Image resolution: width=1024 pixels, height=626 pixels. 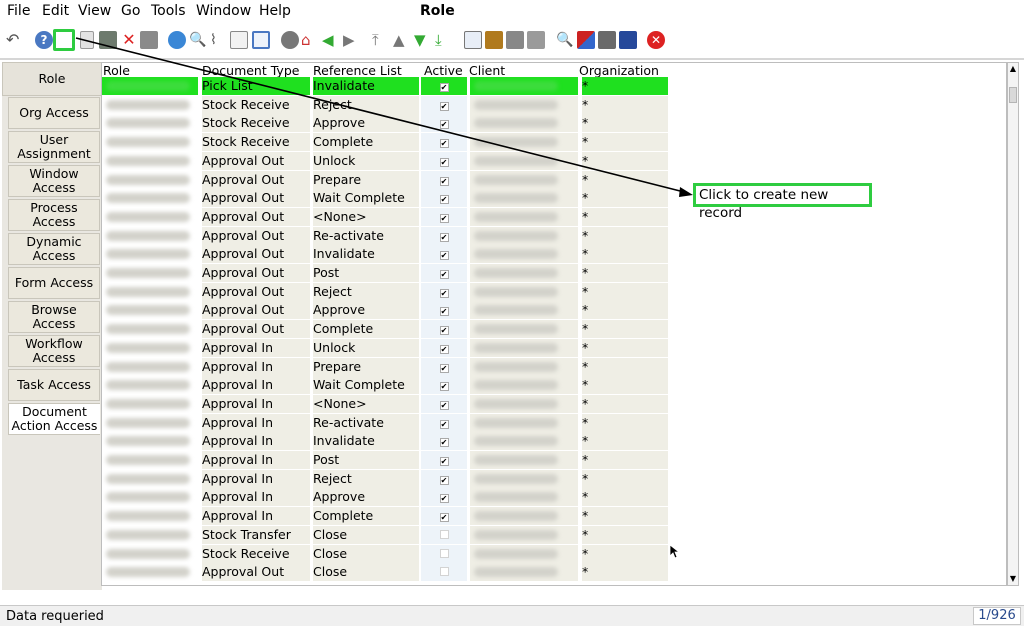 I want to click on cell-document-type: Stock Transfer, so click(x=256, y=534).